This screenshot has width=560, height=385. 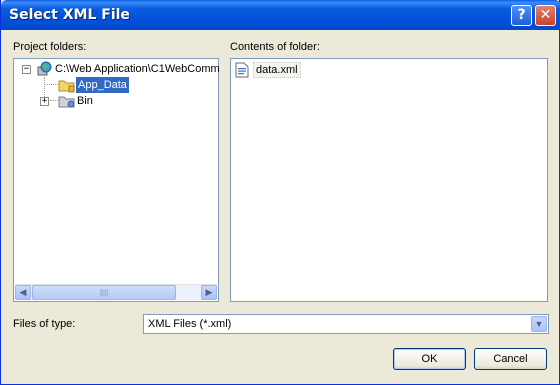 I want to click on tree-node-label: Bin, so click(x=85, y=101).